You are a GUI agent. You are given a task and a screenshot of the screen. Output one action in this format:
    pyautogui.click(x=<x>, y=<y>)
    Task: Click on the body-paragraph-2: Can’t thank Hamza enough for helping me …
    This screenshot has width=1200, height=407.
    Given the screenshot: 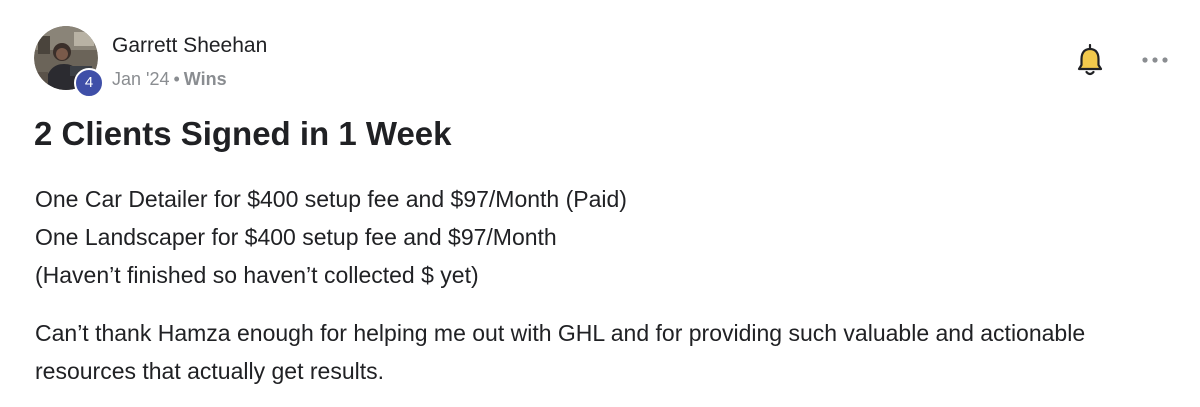 What is the action you would take?
    pyautogui.click(x=560, y=352)
    